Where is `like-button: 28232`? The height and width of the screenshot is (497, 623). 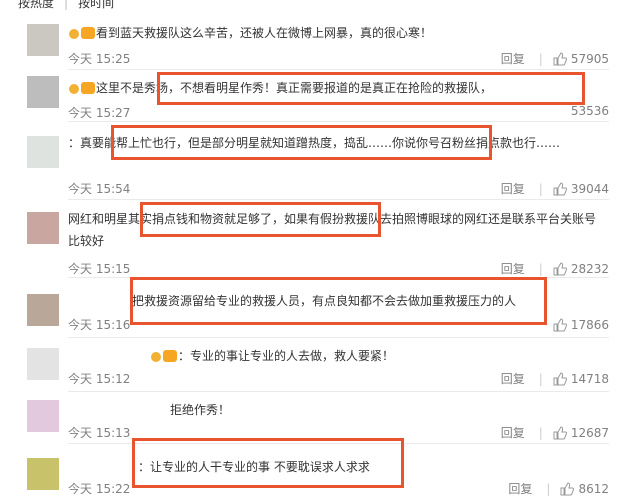
like-button: 28232 is located at coordinates (581, 269).